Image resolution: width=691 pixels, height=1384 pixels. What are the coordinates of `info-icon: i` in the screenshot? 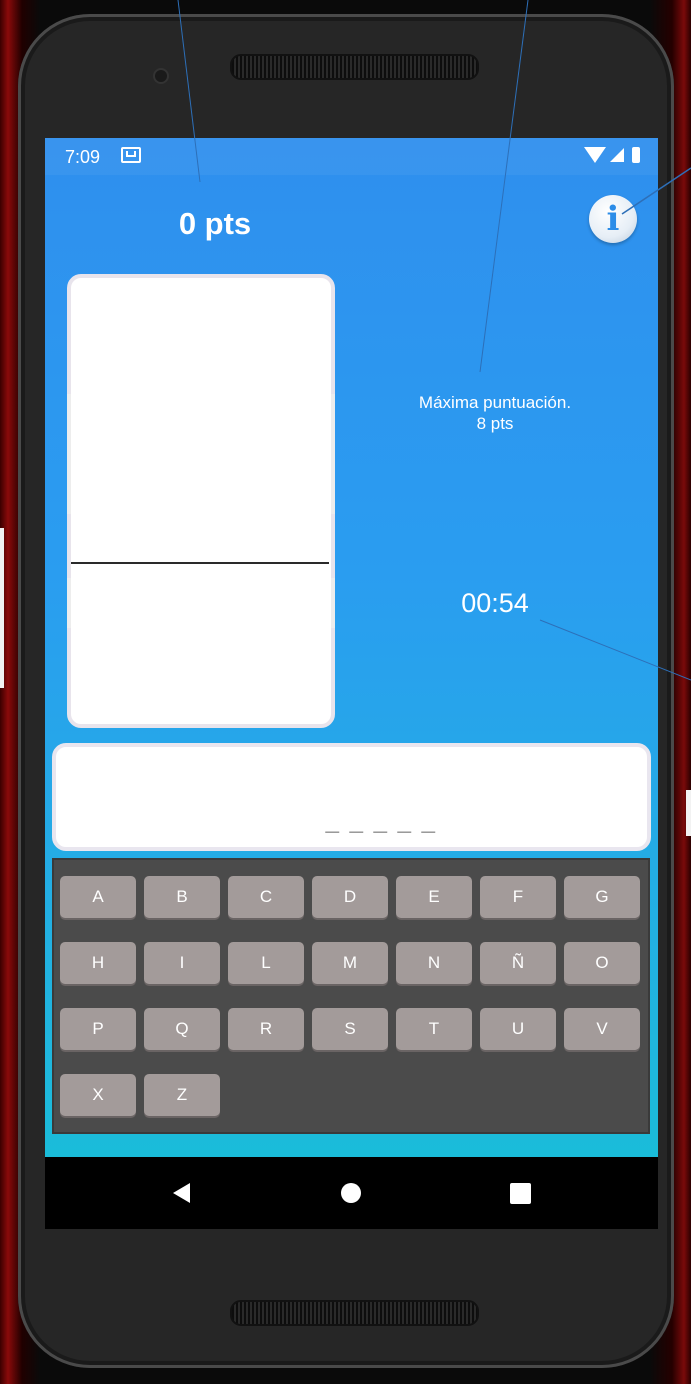 It's located at (613, 219).